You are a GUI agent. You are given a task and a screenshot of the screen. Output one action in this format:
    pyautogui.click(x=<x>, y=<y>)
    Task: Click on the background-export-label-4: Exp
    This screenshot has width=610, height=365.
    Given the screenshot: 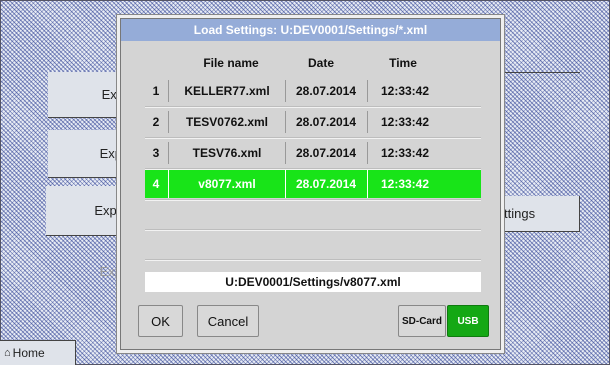 What is the action you would take?
    pyautogui.click(x=110, y=271)
    